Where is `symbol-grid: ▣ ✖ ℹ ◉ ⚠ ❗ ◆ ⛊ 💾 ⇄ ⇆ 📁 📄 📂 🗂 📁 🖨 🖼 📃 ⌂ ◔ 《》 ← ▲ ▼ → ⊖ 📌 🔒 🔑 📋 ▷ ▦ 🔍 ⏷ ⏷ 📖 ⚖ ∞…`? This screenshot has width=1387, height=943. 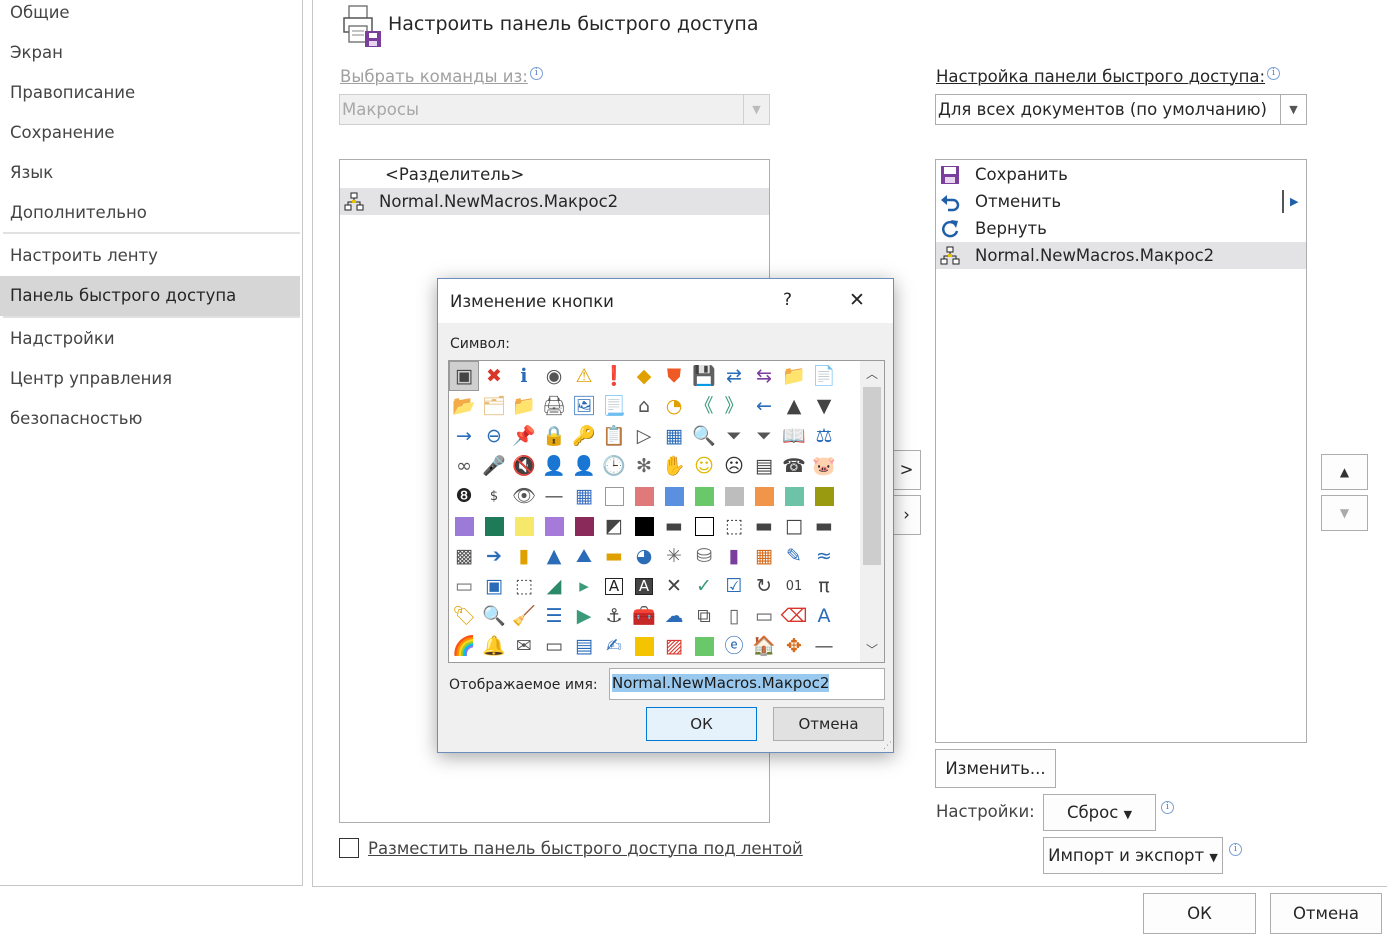 symbol-grid: ▣ ✖ ℹ ◉ ⚠ ❗ ◆ ⛊ 💾 ⇄ ⇆ 📁 📄 📂 🗂 📁 🖨 🖼 📃 ⌂ ◔ 《》 ← ▲ ▼ → ⊖ 📌 🔒 🔑 📋 ▷ ▦ 🔍 ⏷ ⏷ 📖 ⚖ ∞… is located at coordinates (666, 511).